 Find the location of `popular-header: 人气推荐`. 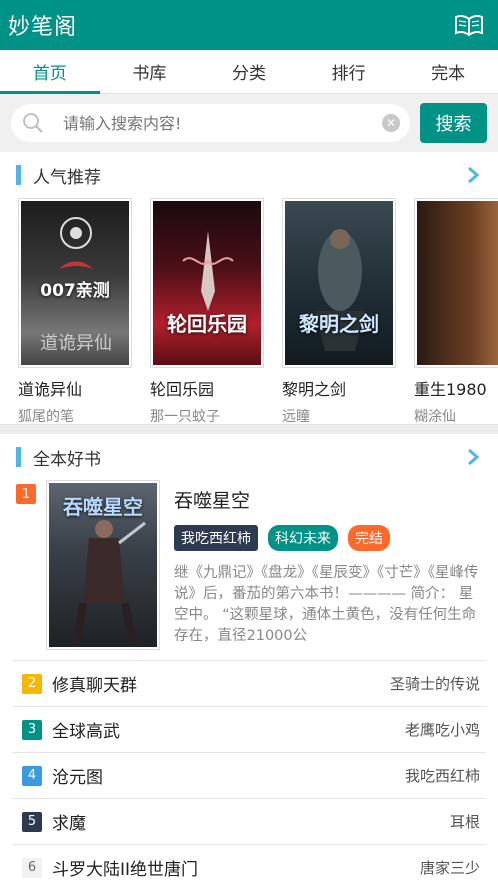

popular-header: 人气推荐 is located at coordinates (249, 175).